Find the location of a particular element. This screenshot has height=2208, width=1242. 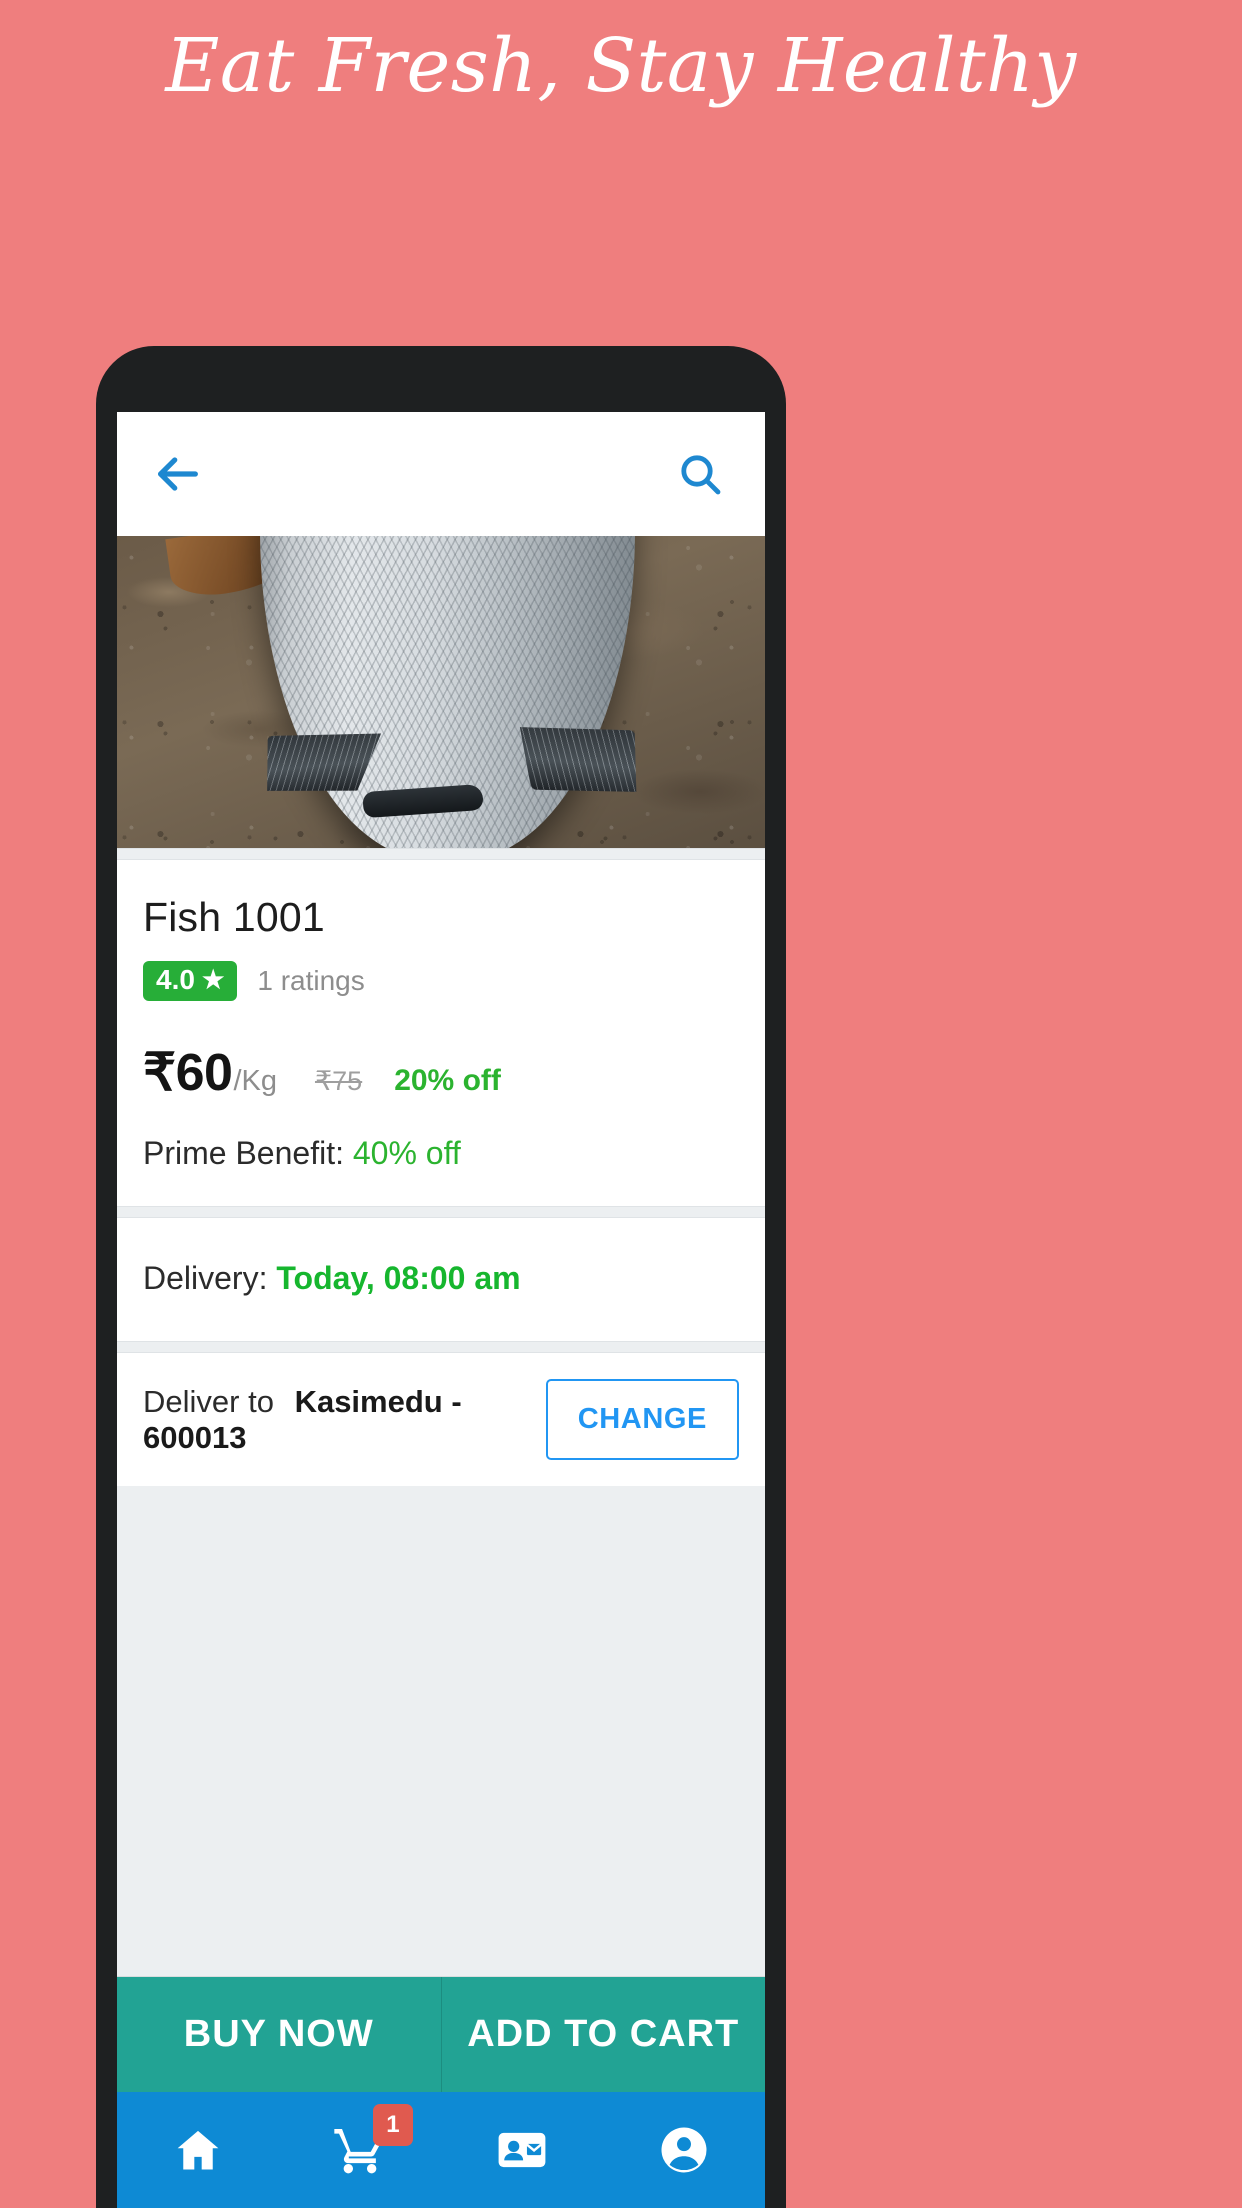

price-row: ₹60 /Kg ₹75 20% off is located at coordinates (441, 1073).